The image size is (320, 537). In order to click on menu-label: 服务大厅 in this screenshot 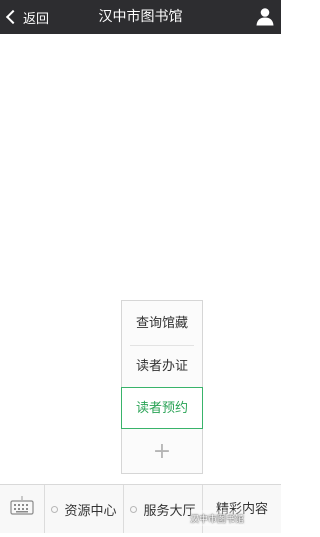, I will do `click(169, 511)`.